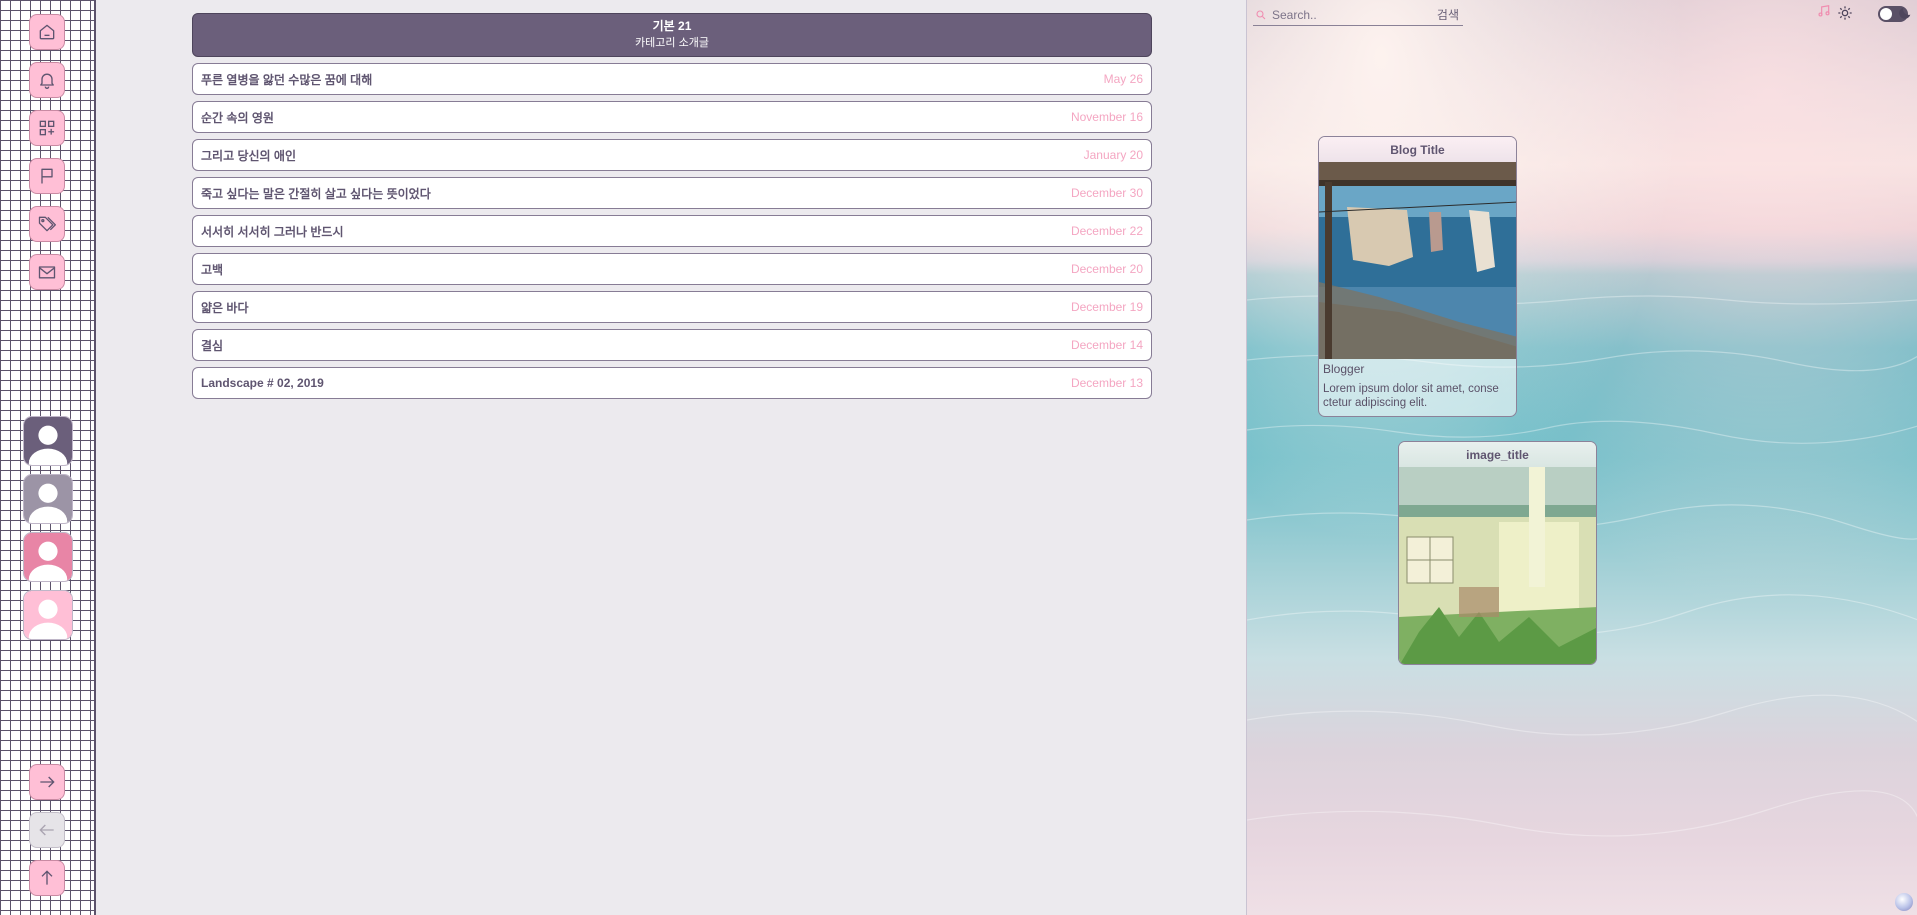 The width and height of the screenshot is (1917, 915). What do you see at coordinates (672, 35) in the screenshot?
I see `category-header: 기본 21 카테고리 소개글` at bounding box center [672, 35].